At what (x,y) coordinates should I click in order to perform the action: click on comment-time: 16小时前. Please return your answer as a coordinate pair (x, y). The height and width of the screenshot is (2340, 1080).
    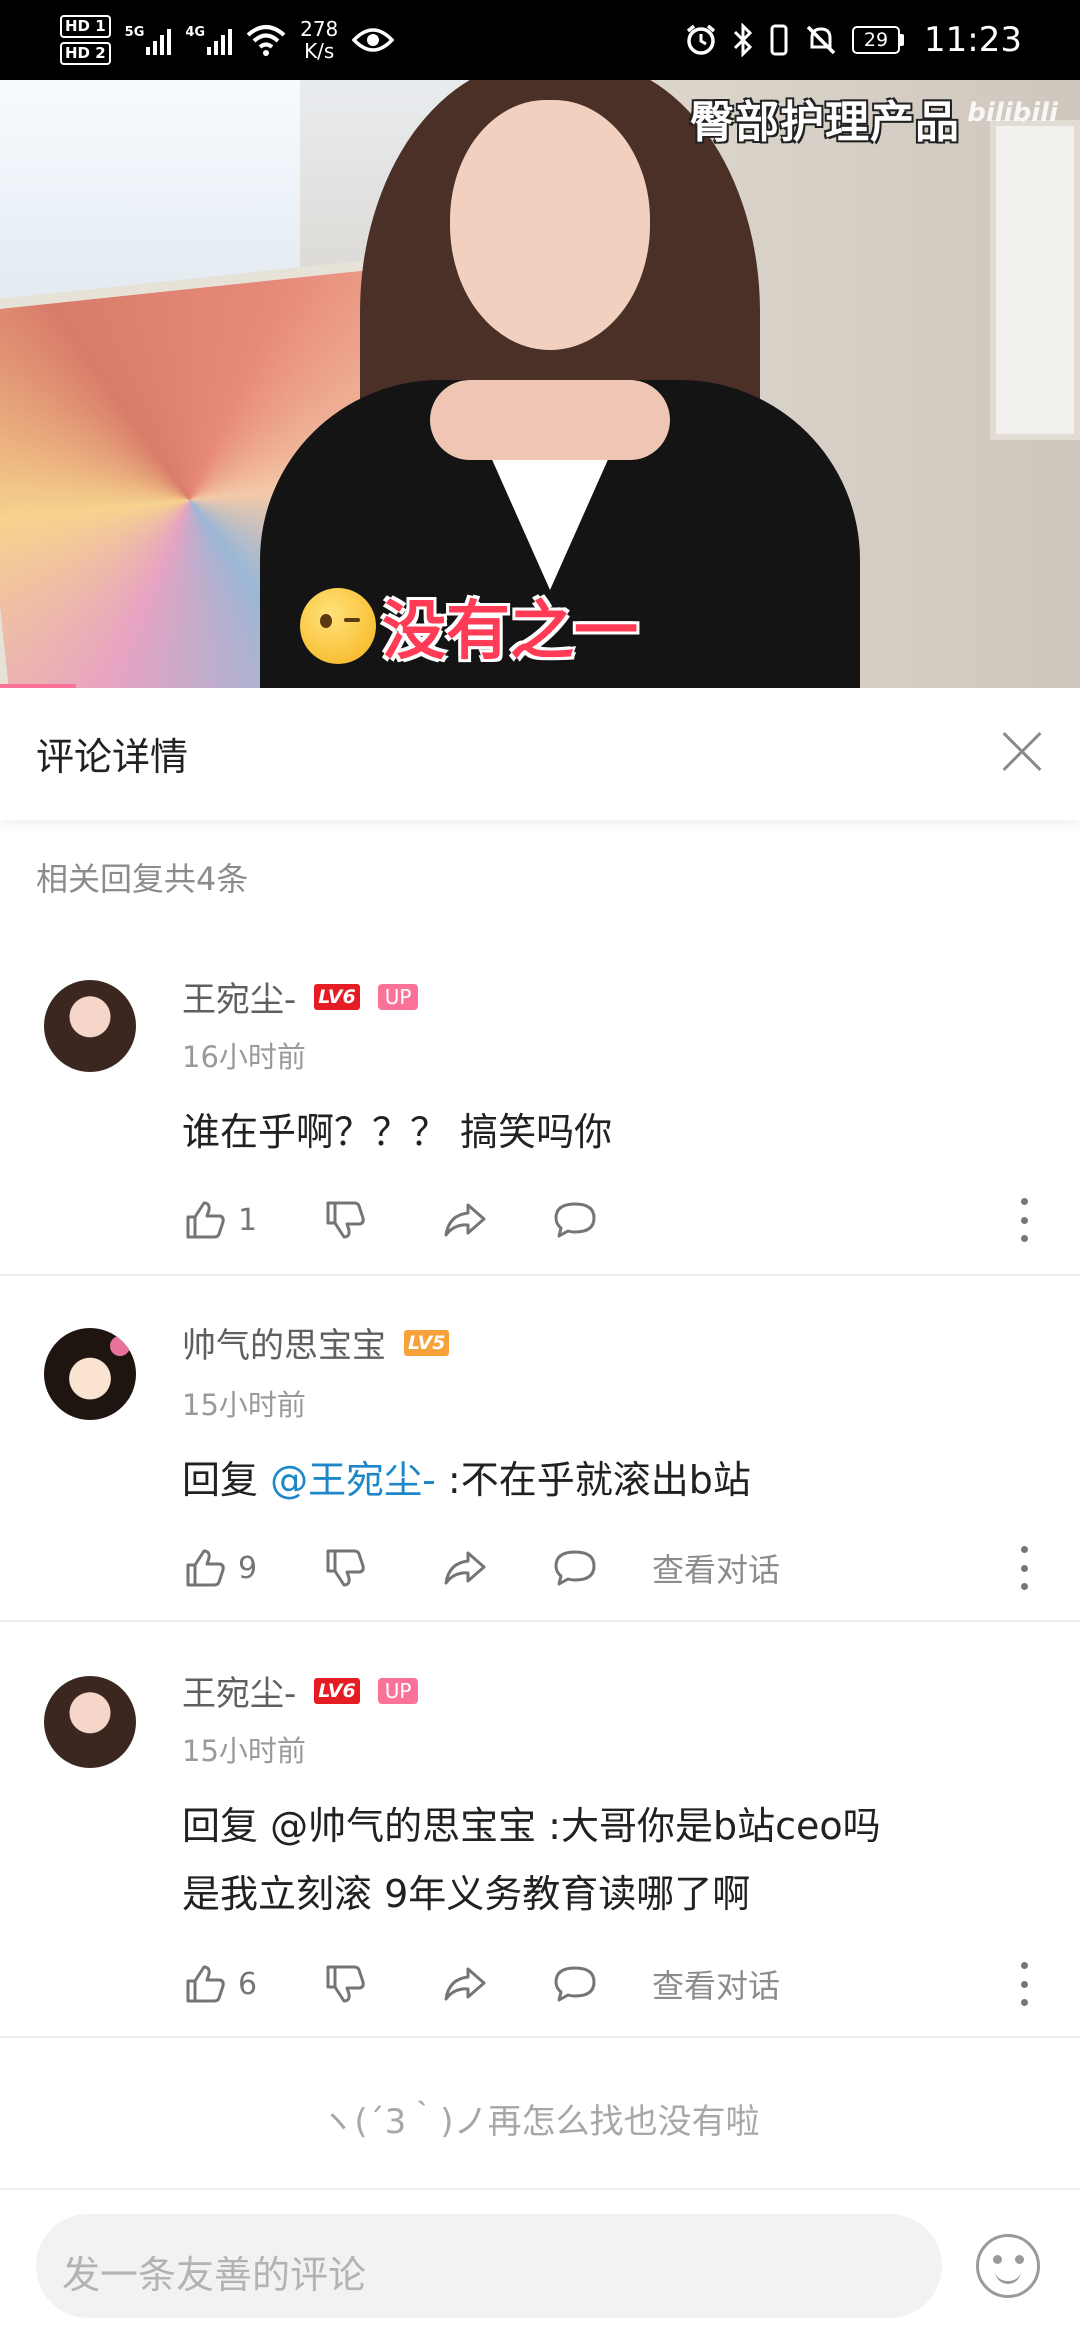
    Looking at the image, I should click on (244, 1057).